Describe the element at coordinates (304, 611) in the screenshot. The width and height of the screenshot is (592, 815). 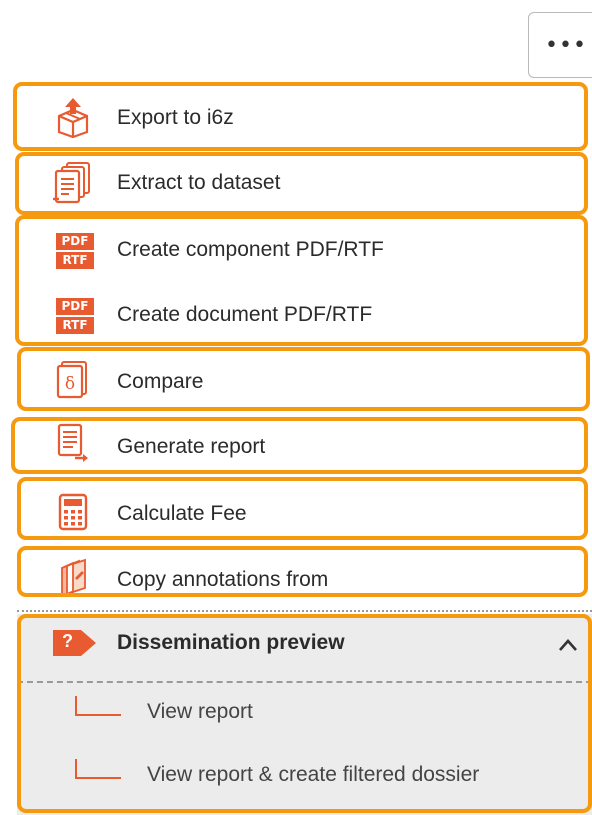
I see `menu-divider` at that location.